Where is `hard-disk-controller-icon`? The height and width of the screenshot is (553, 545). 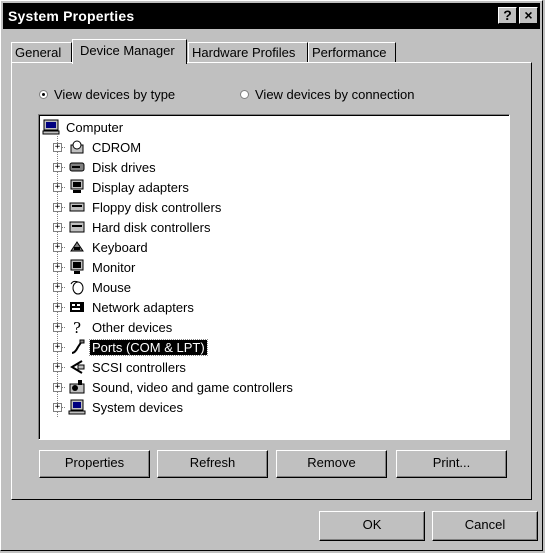
hard-disk-controller-icon is located at coordinates (77, 227).